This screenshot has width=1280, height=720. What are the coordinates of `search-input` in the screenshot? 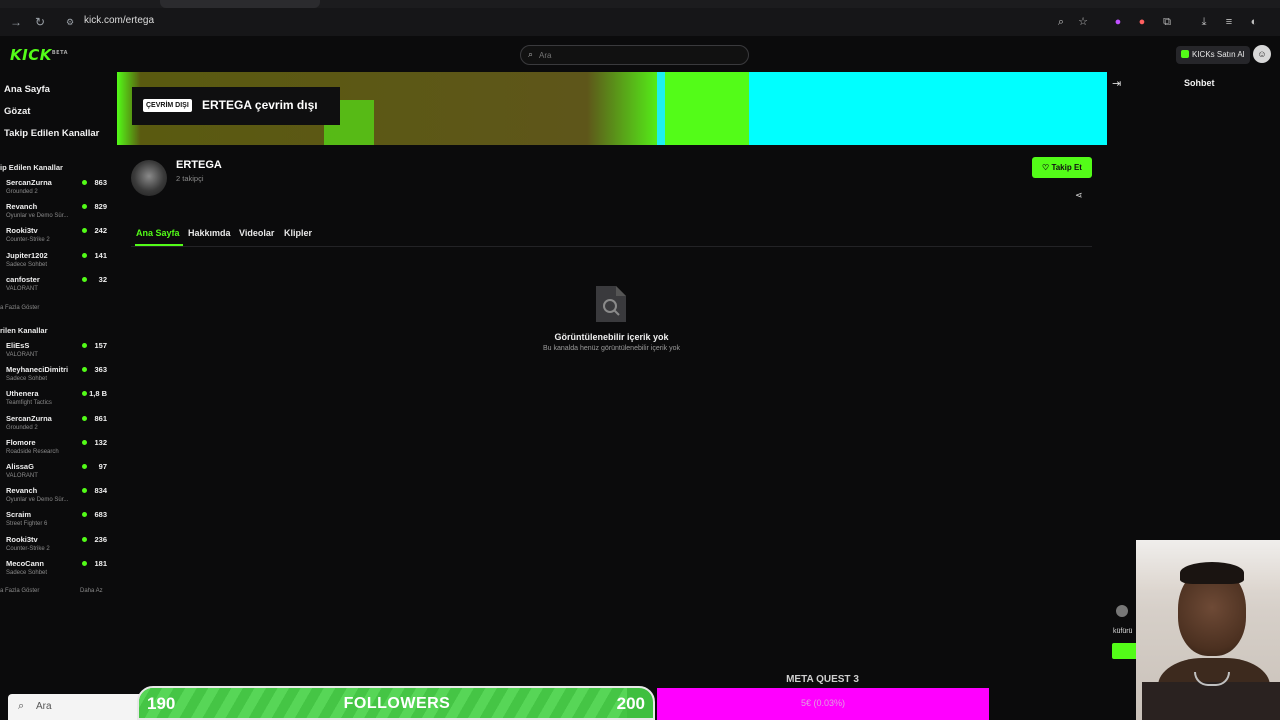 It's located at (639, 55).